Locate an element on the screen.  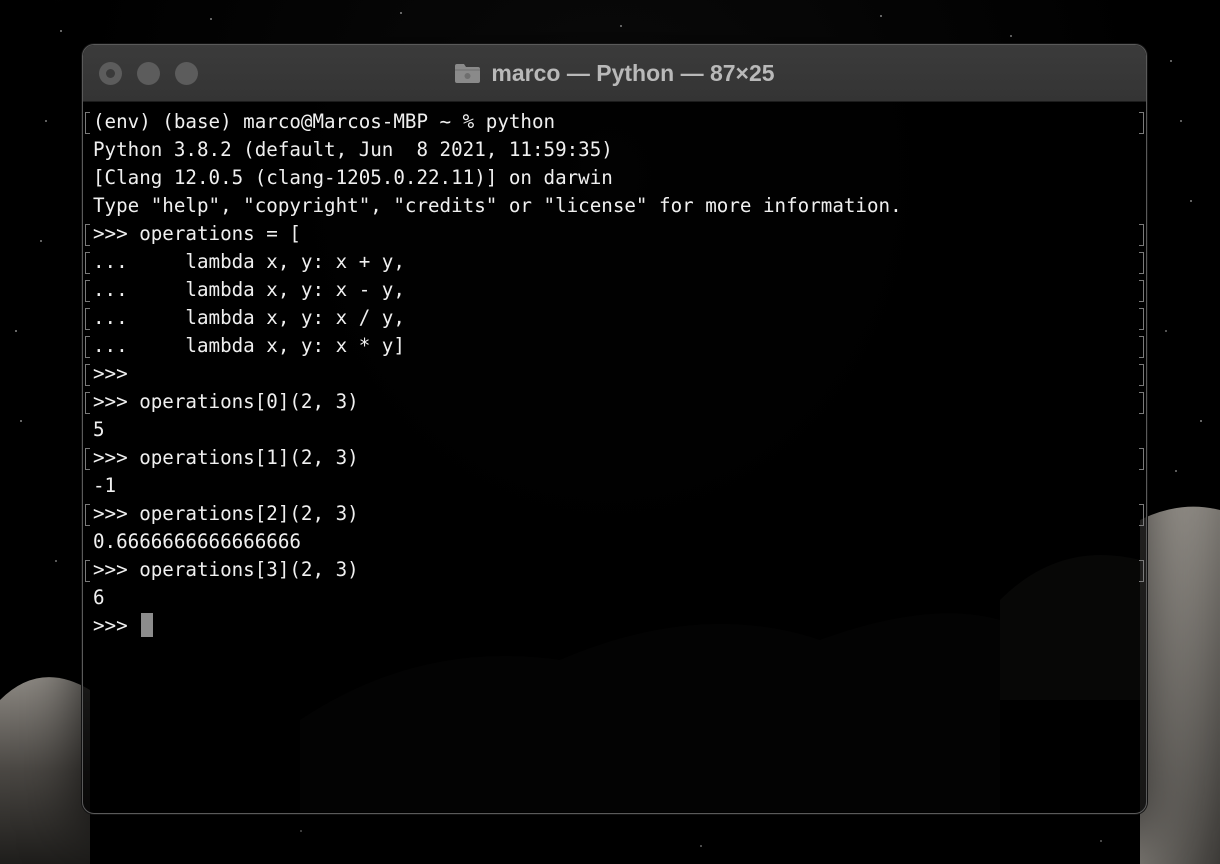
terminal-line-text: >>> operations[0](2, 3) is located at coordinates (226, 401).